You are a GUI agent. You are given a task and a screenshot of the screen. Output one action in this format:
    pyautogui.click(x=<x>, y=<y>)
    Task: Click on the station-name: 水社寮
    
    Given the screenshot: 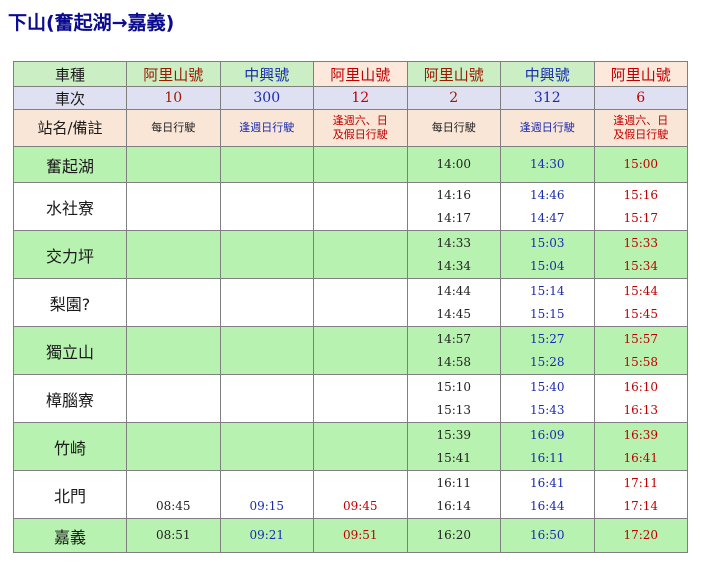 What is the action you would take?
    pyautogui.click(x=70, y=206)
    